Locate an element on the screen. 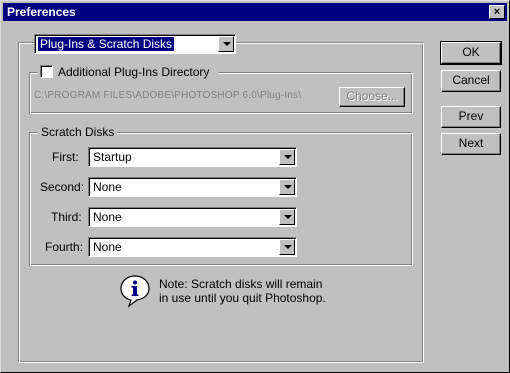 This screenshot has height=373, width=510. second-disk-value: None is located at coordinates (107, 187).